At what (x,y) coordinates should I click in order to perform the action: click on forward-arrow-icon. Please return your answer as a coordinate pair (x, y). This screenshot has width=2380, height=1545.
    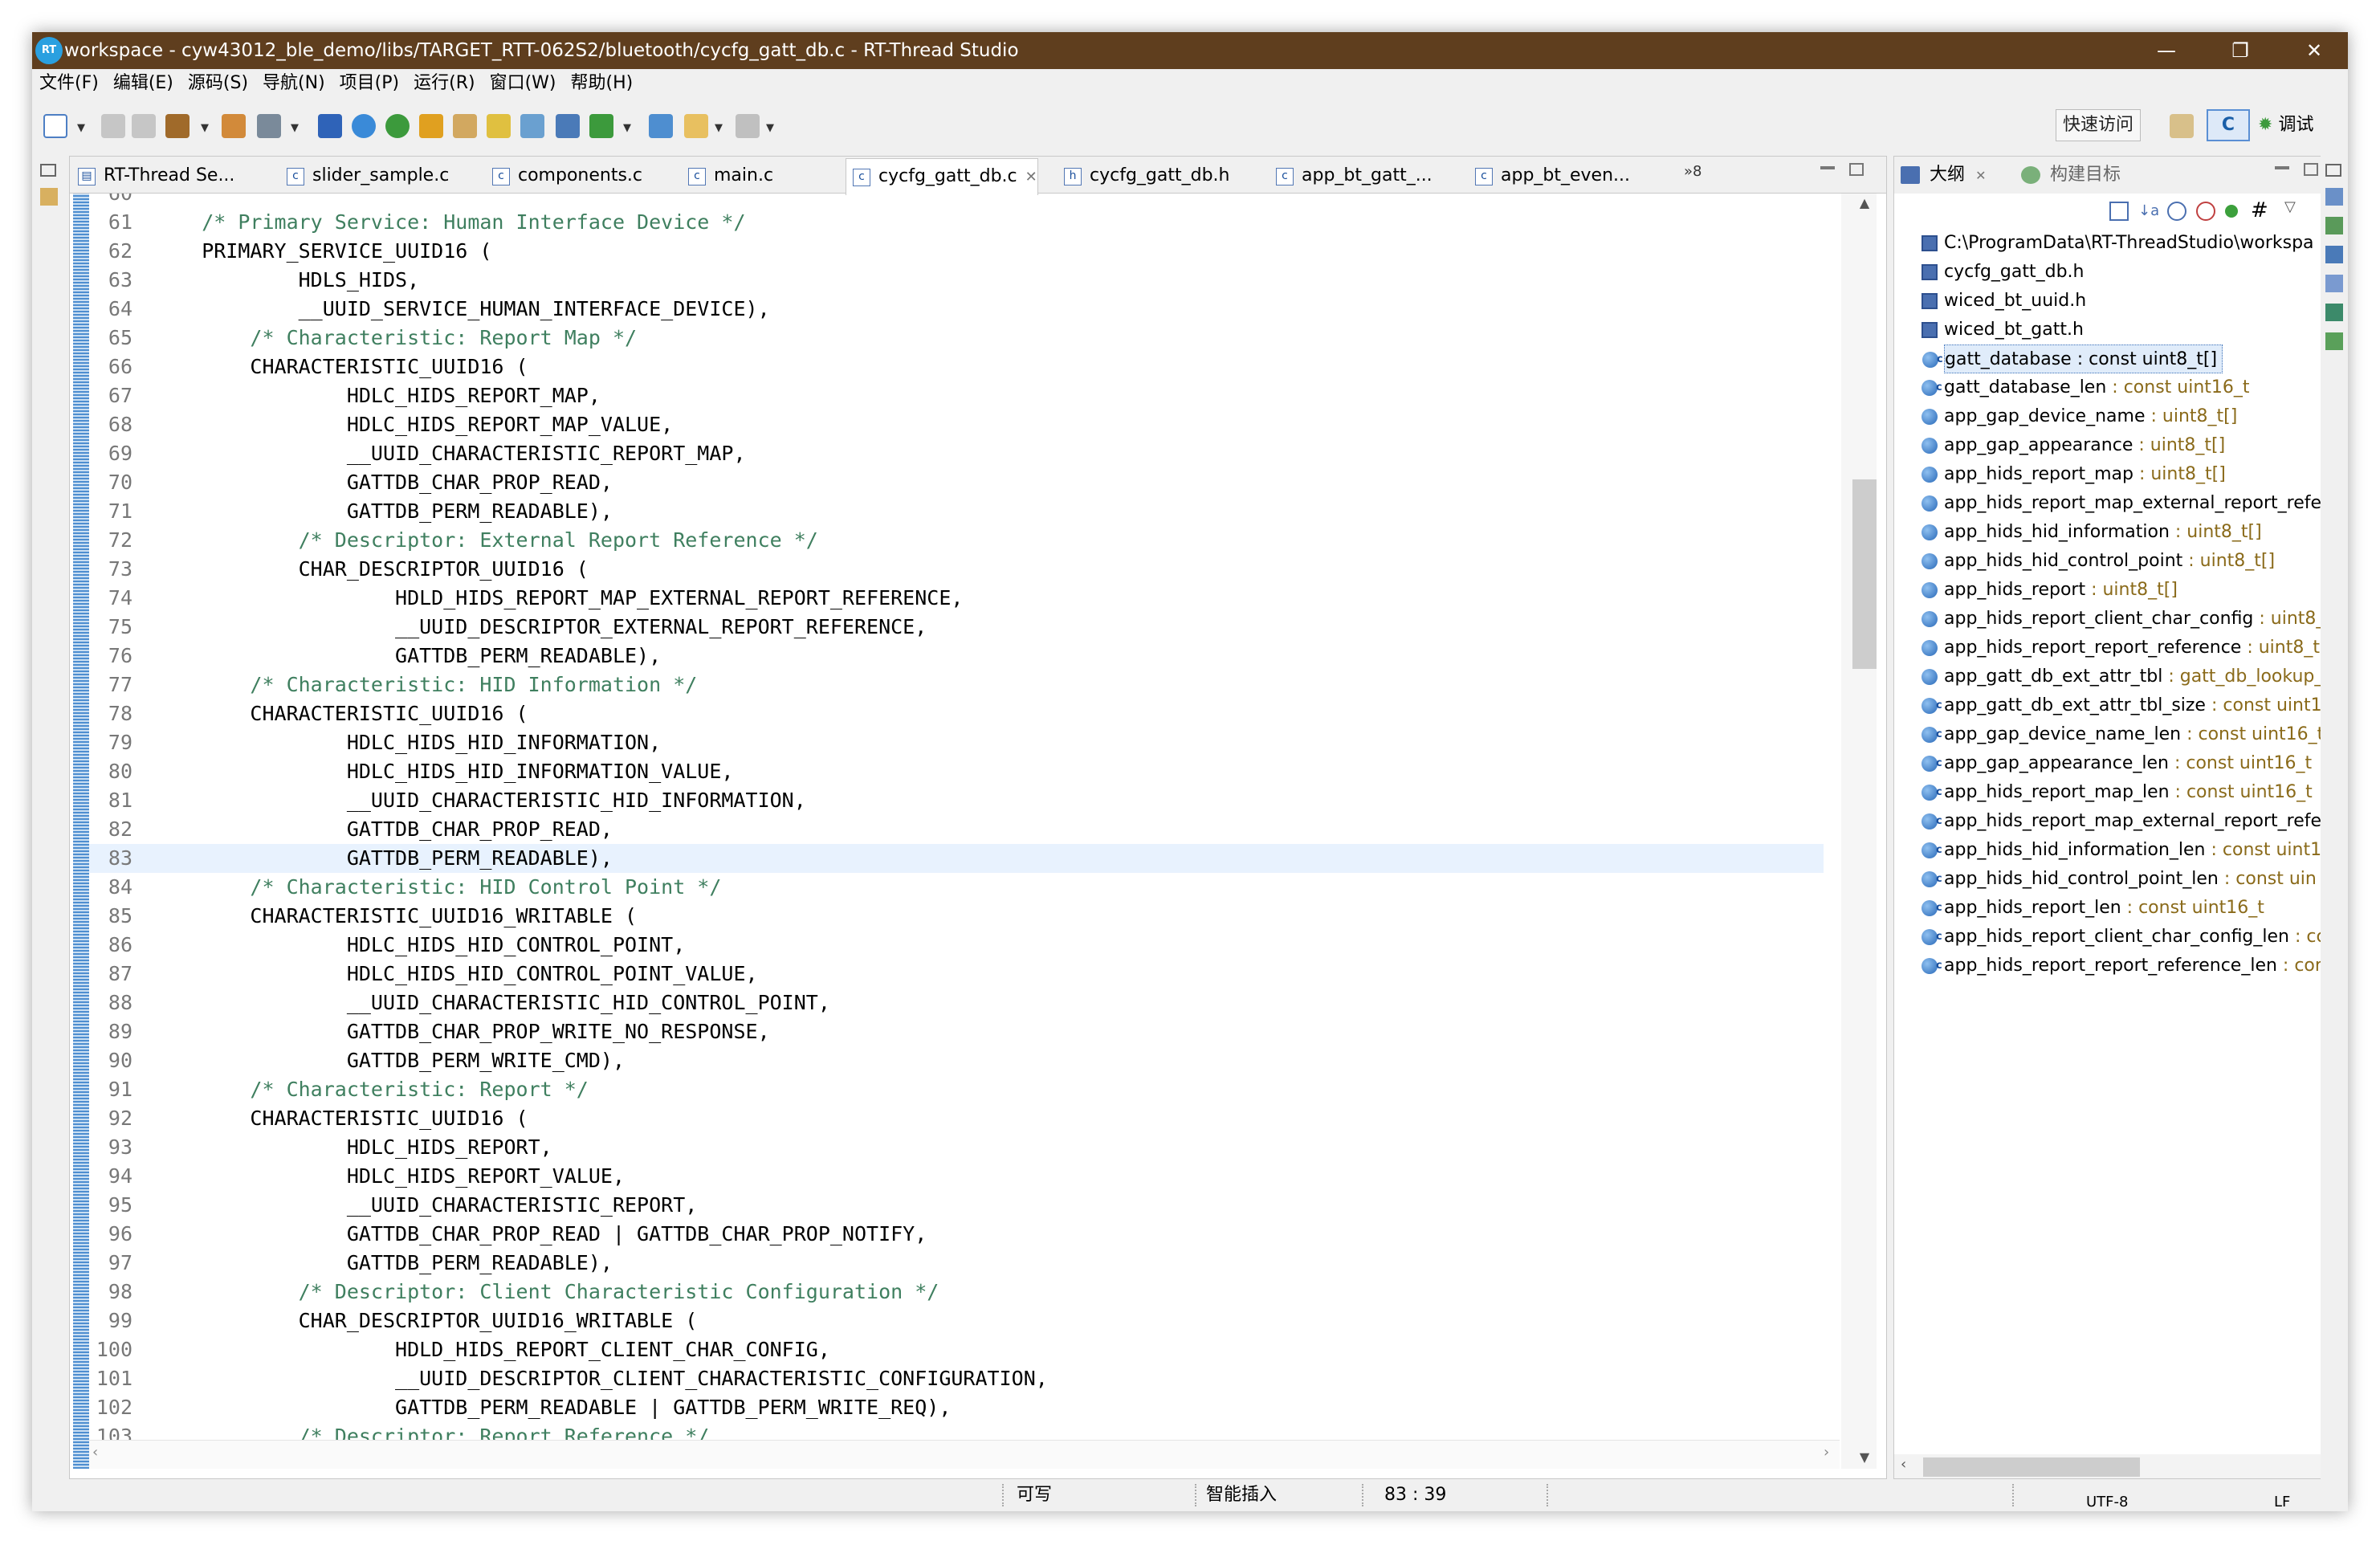
    Looking at the image, I should click on (748, 126).